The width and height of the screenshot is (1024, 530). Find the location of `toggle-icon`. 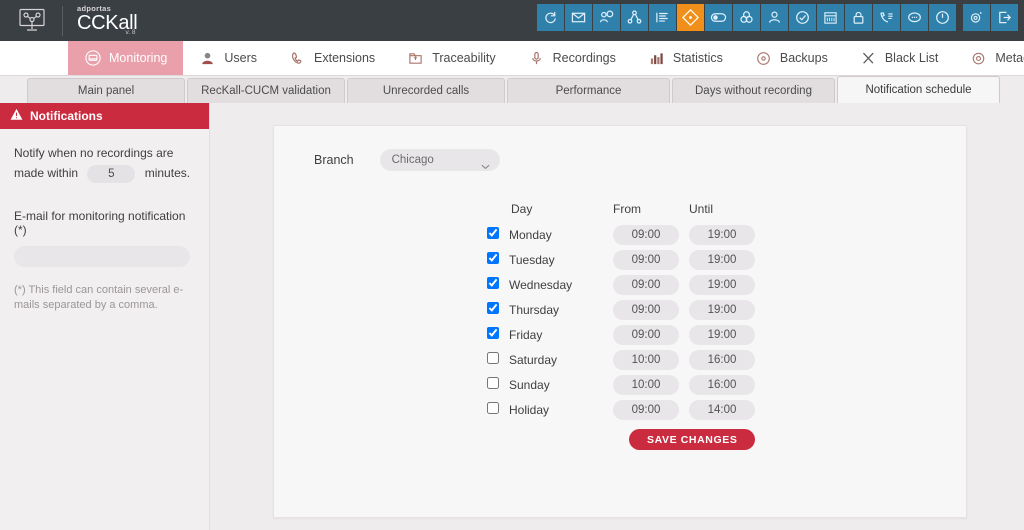

toggle-icon is located at coordinates (718, 17).